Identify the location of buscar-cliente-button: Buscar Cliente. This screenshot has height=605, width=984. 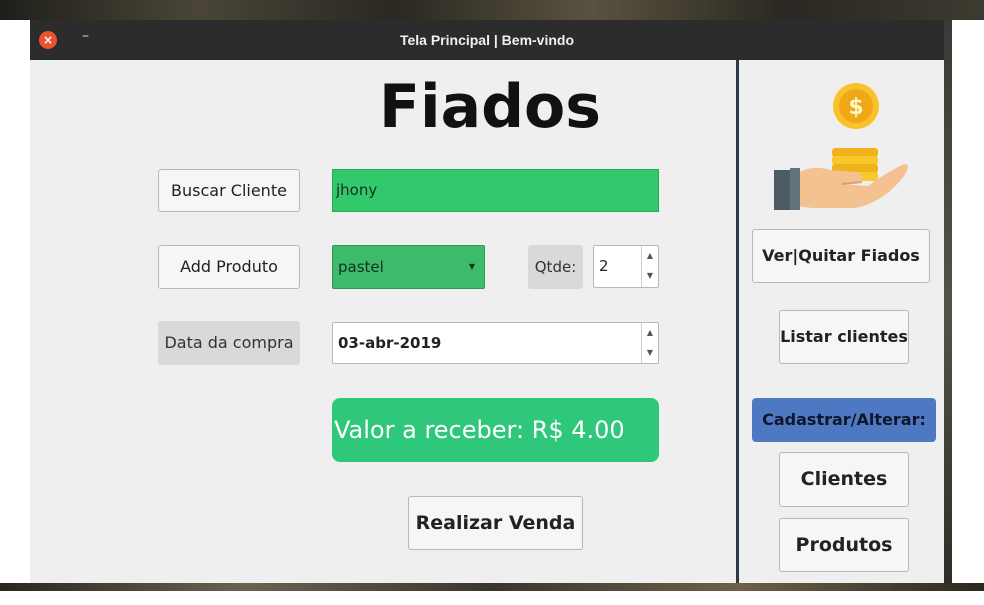
(229, 190).